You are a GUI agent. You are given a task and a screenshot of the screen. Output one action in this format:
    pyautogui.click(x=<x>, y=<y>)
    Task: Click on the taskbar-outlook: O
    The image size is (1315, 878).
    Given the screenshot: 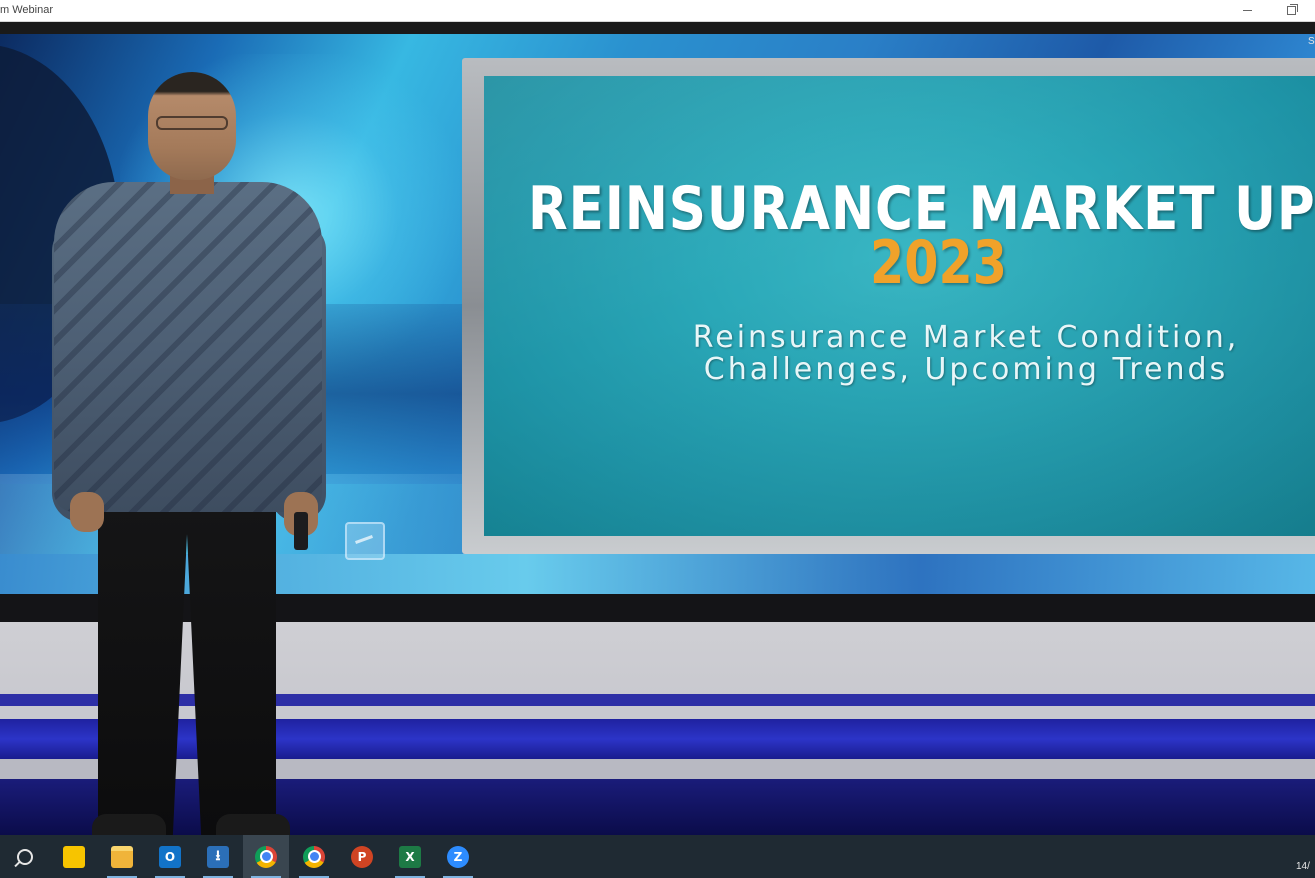 What is the action you would take?
    pyautogui.click(x=170, y=856)
    